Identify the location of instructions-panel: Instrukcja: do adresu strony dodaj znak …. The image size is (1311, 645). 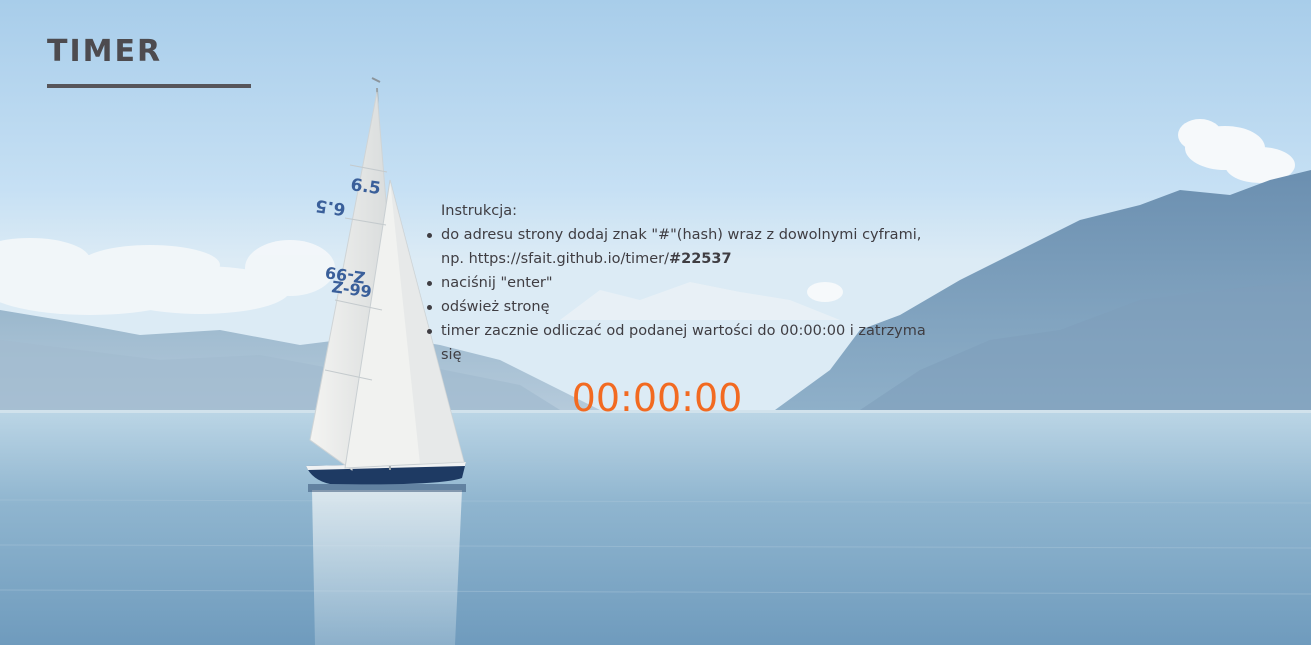
(684, 283).